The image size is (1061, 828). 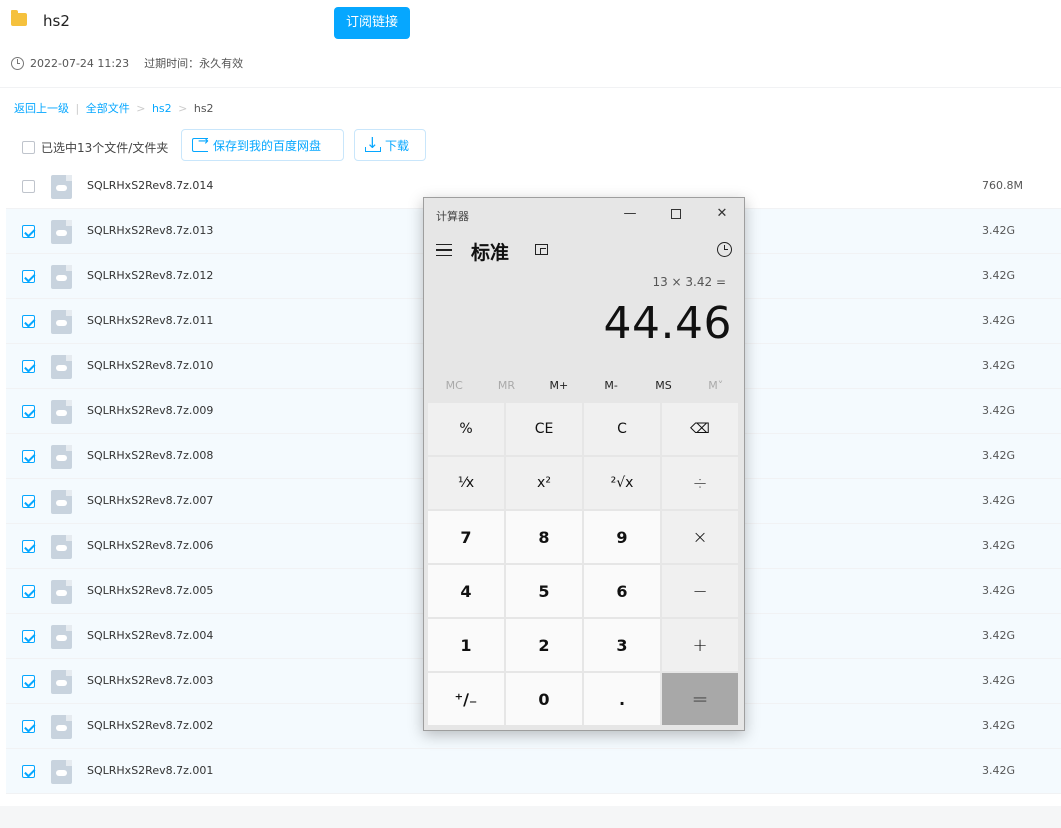 What do you see at coordinates (622, 699) in the screenshot?
I see `decimal-key: .` at bounding box center [622, 699].